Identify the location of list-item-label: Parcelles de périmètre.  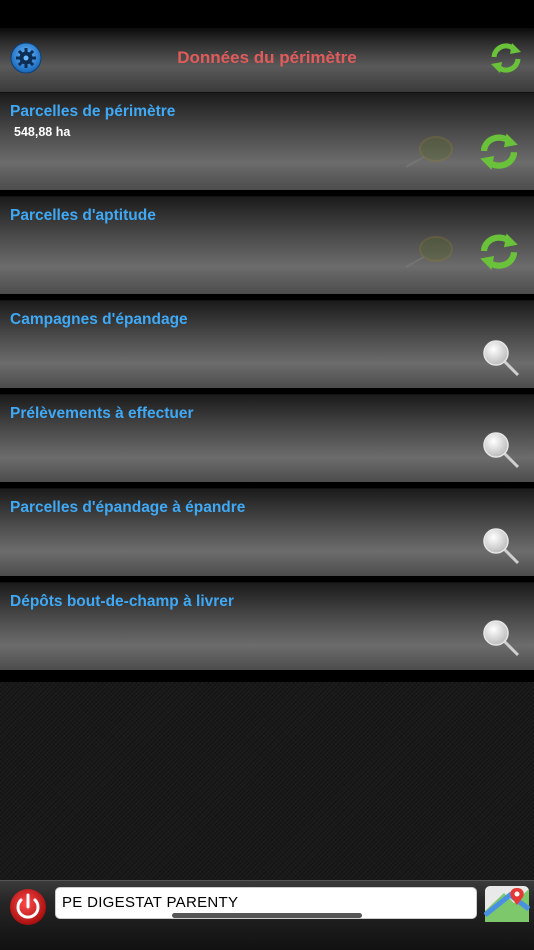
(93, 111).